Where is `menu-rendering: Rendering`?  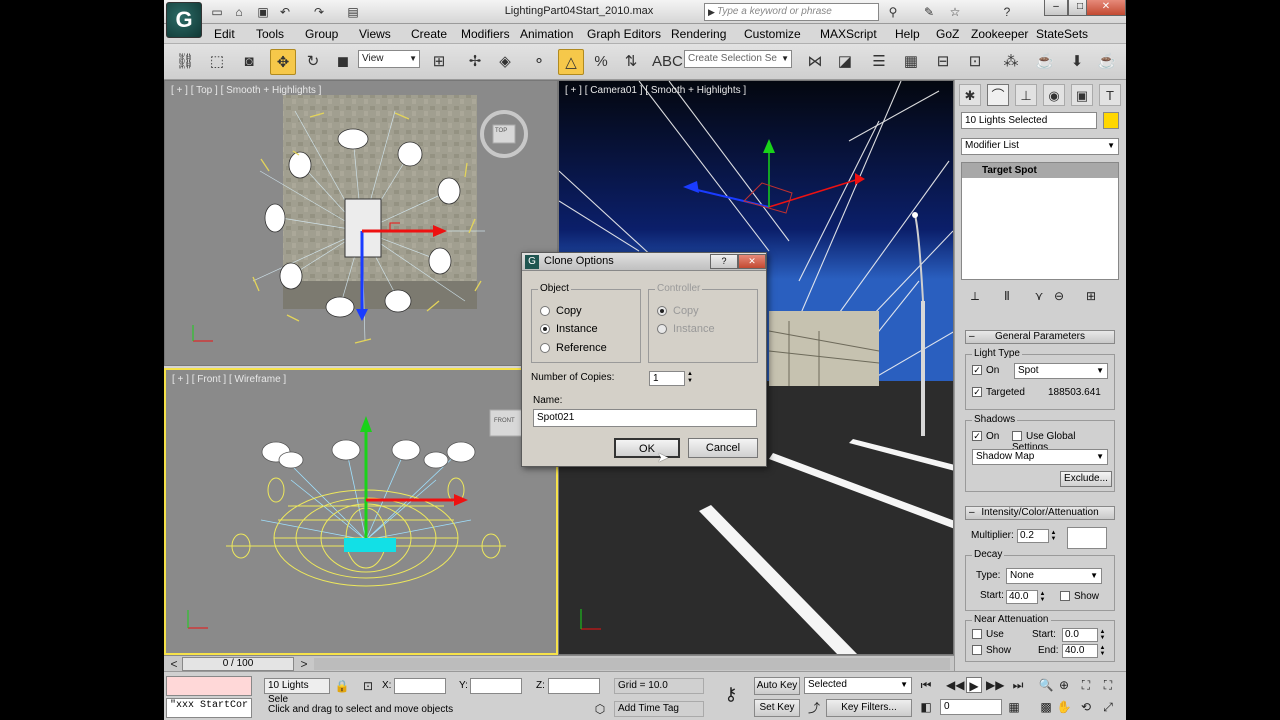
menu-rendering: Rendering is located at coordinates (698, 34).